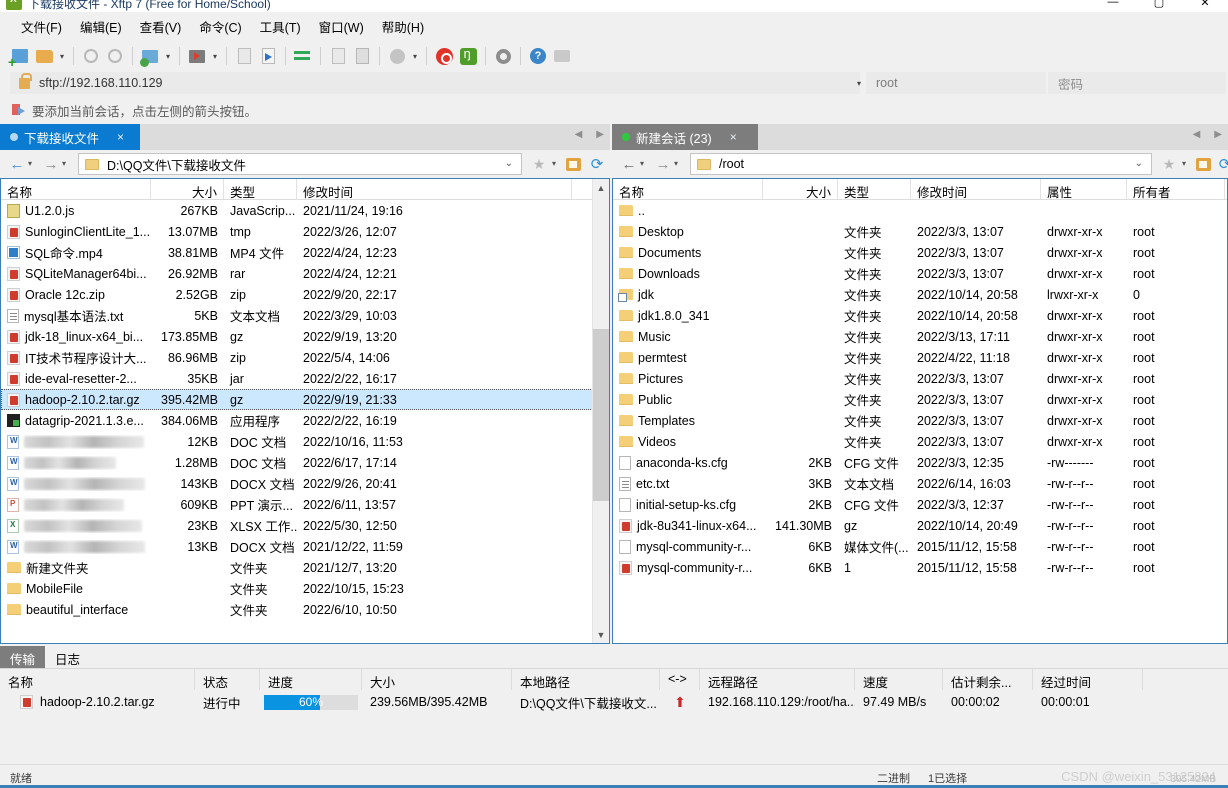 The image size is (1228, 788). What do you see at coordinates (268, 56) in the screenshot?
I see `transfer-right-icon` at bounding box center [268, 56].